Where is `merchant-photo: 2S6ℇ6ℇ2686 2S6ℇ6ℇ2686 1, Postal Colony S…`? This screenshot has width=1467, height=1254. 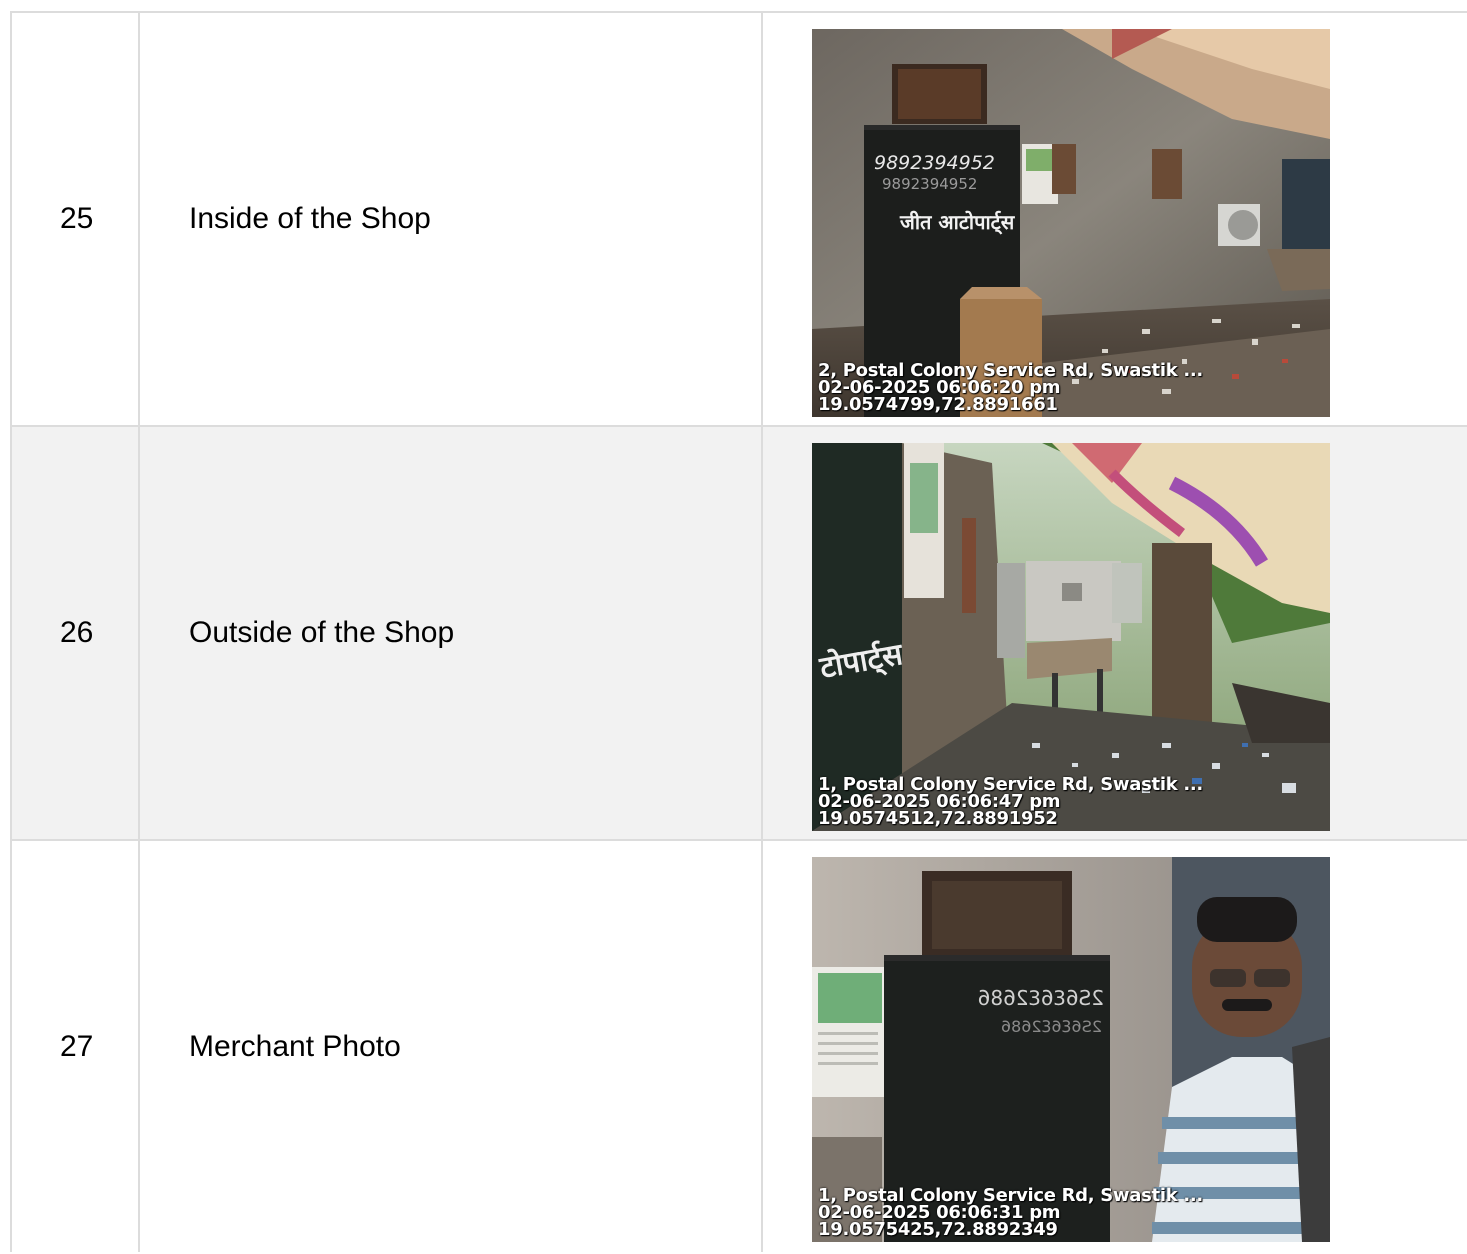 merchant-photo: 2S6ℇ6ℇ2686 2S6ℇ6ℇ2686 1, Postal Colony S… is located at coordinates (1071, 1049).